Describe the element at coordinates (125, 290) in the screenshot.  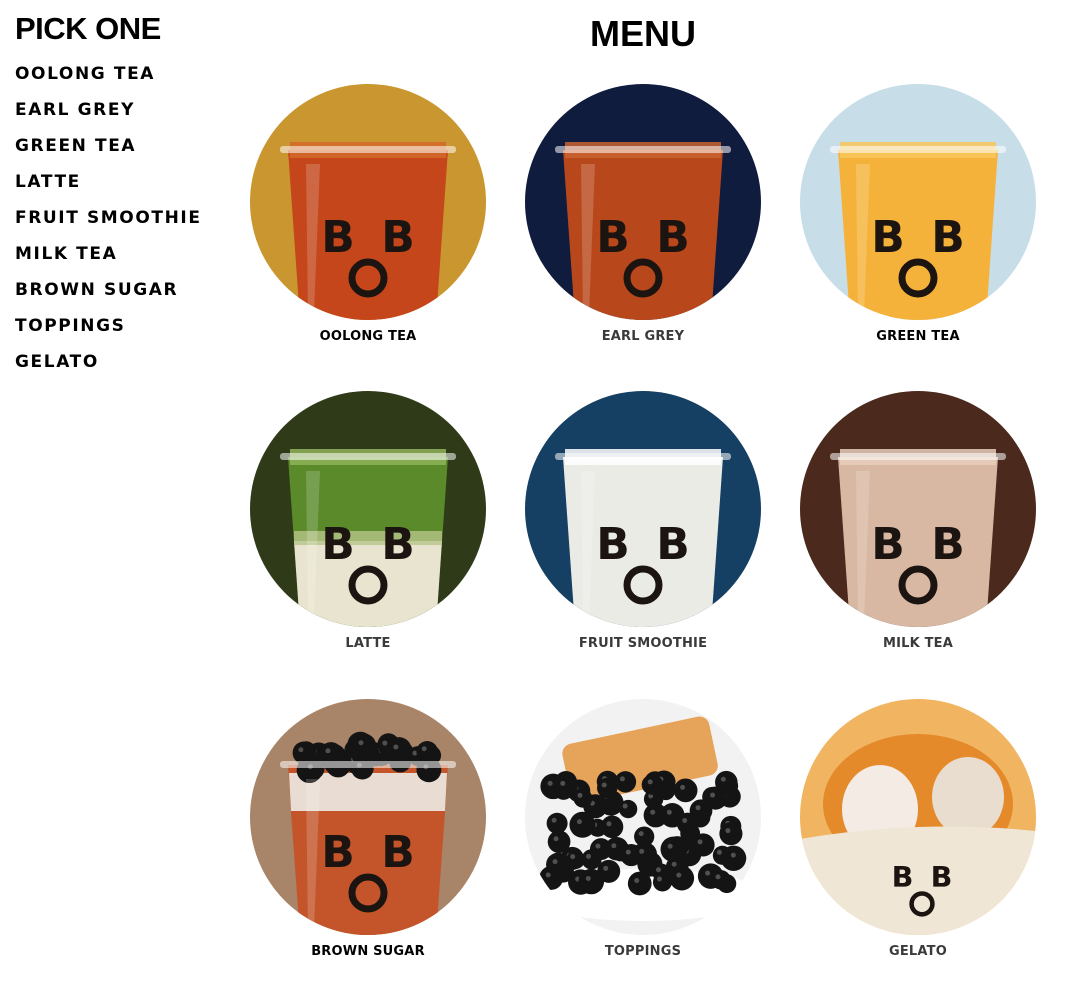
I see `sidebar-item-brown-sugar: BROWN SUGAR` at that location.